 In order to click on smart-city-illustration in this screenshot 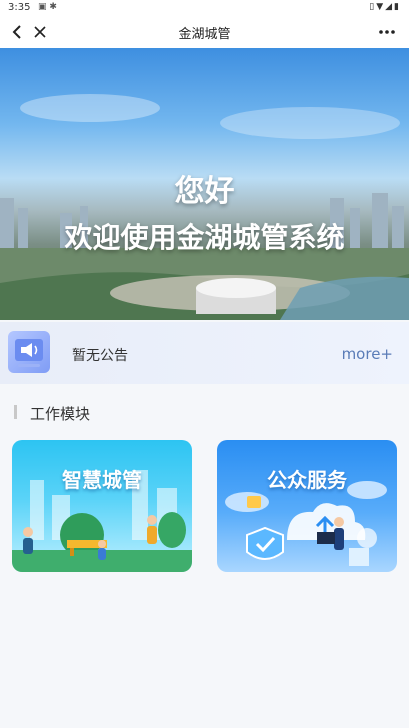, I will do `click(102, 521)`.